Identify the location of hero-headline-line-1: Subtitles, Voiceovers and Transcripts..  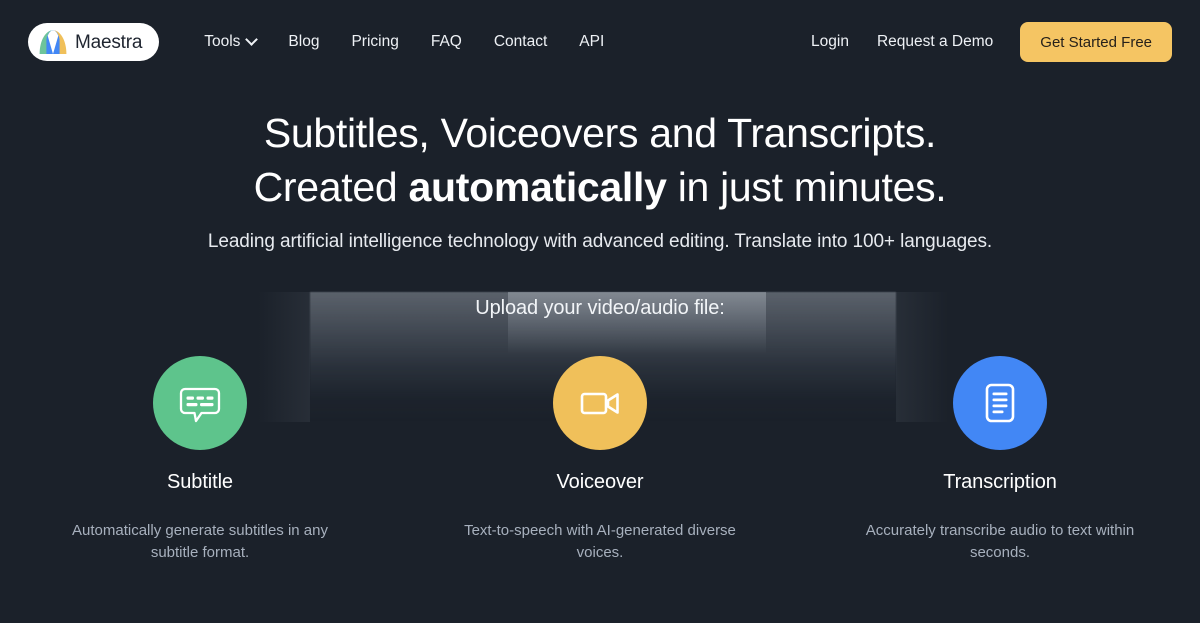
(600, 133).